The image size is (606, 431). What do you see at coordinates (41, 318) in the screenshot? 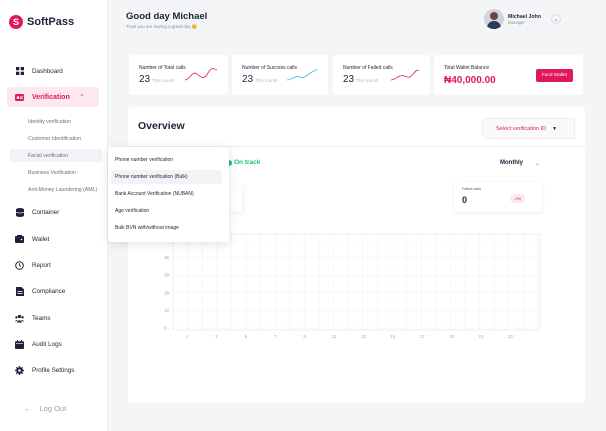
I see `sidebar-item-label: Teams` at bounding box center [41, 318].